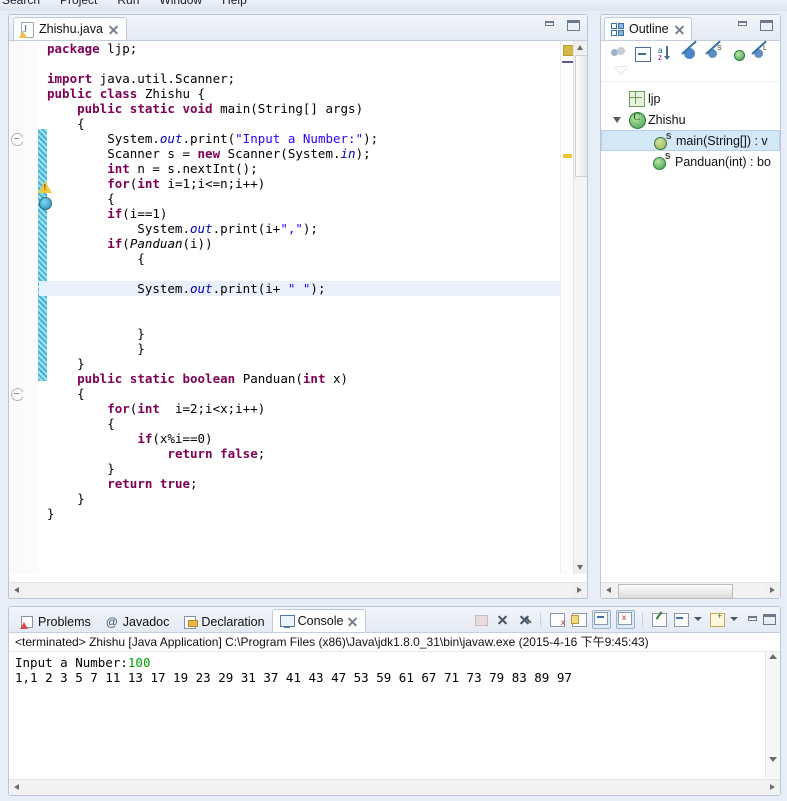  Describe the element at coordinates (667, 54) in the screenshot. I see `sort-icon: a z` at that location.